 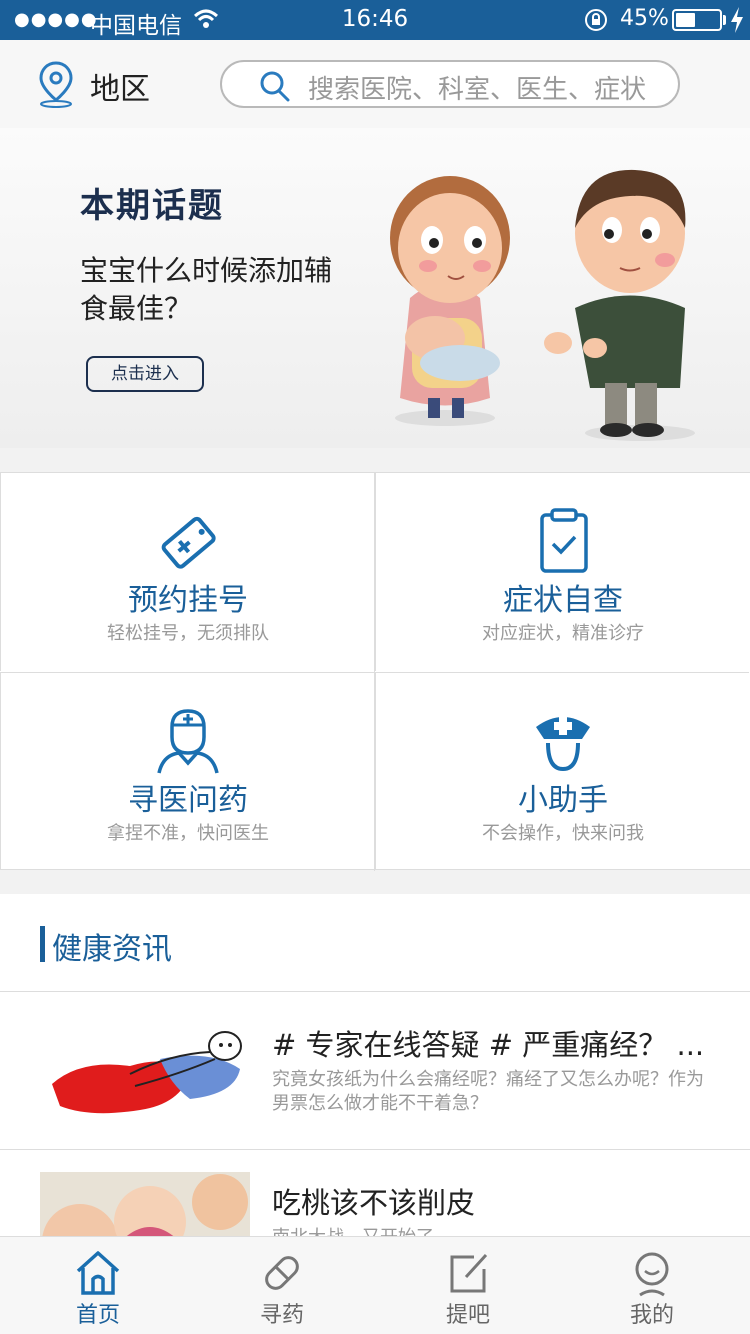 What do you see at coordinates (542, 305) in the screenshot?
I see `family-illustration` at bounding box center [542, 305].